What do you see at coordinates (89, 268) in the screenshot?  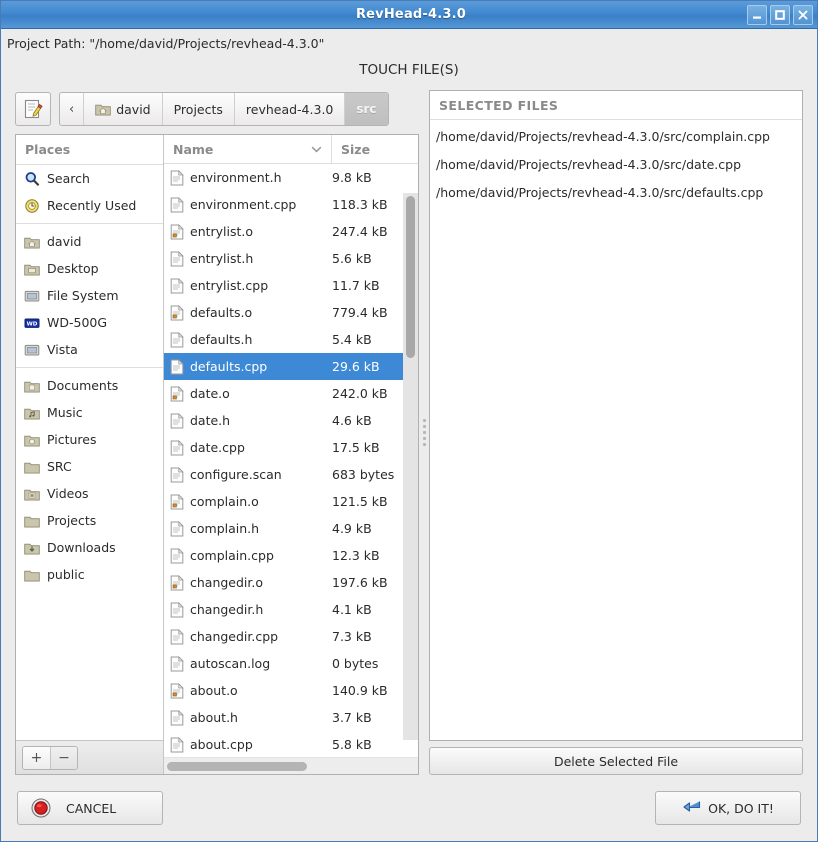 I see `sidebar-item-desktop: Desktop` at bounding box center [89, 268].